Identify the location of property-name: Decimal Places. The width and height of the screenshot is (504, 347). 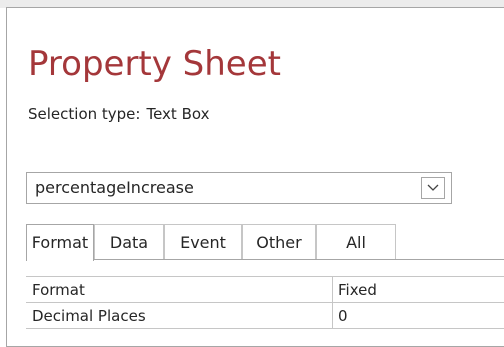
(89, 316).